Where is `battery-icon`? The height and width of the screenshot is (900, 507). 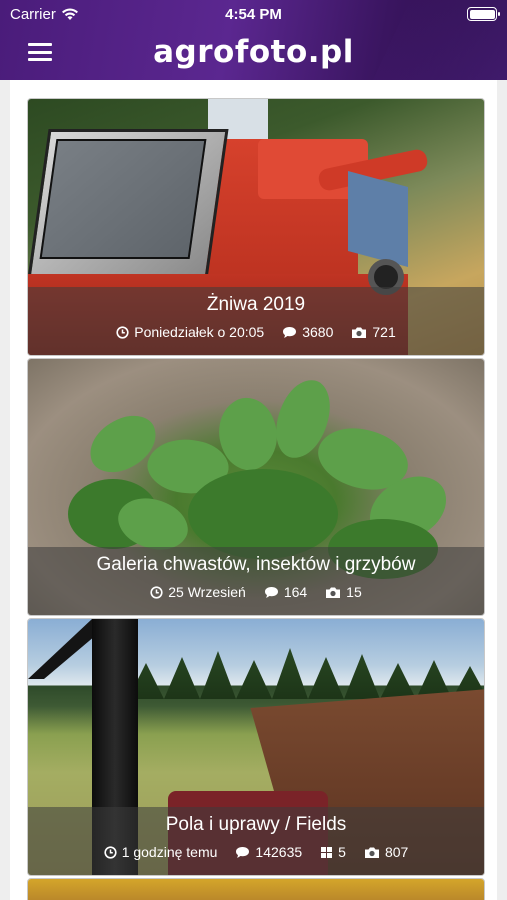
battery-icon is located at coordinates (483, 14).